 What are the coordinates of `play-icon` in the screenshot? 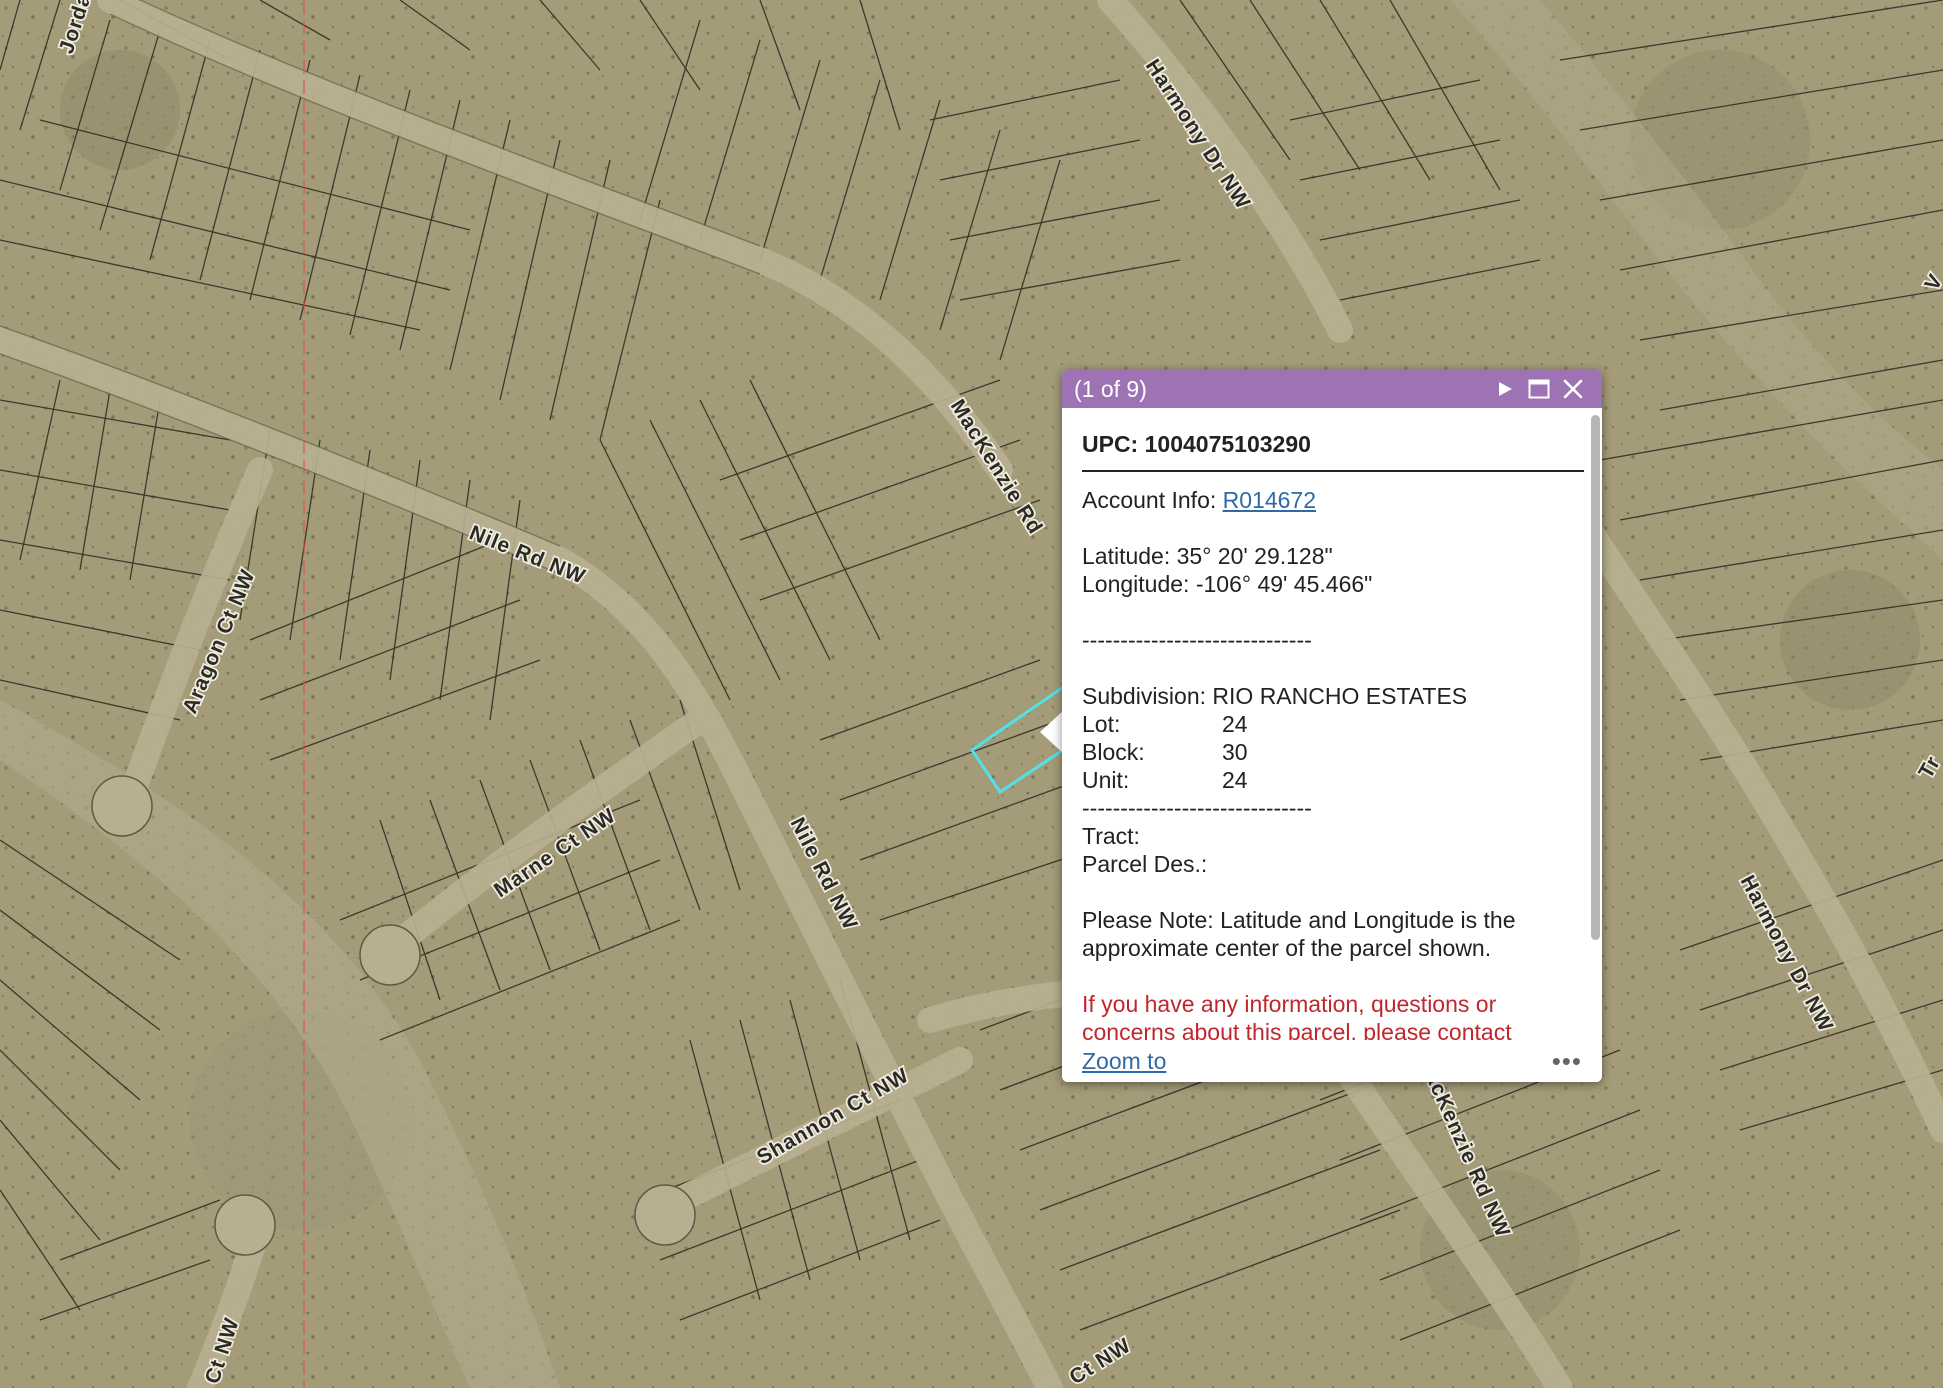 It's located at (1505, 389).